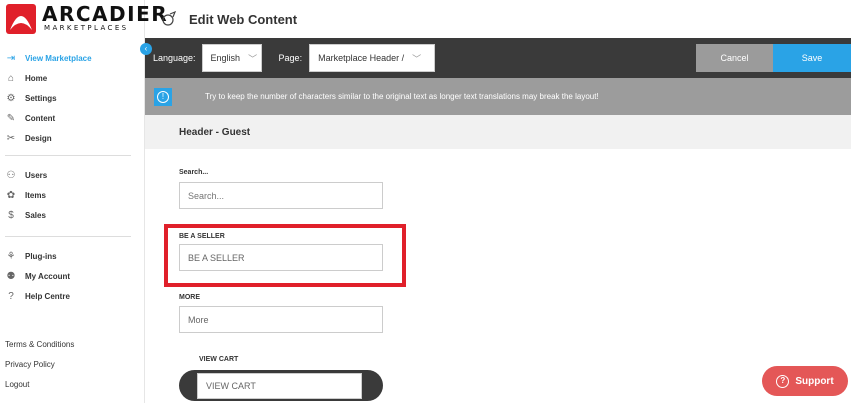 The height and width of the screenshot is (403, 851). What do you see at coordinates (812, 58) in the screenshot?
I see `save-button: Save` at bounding box center [812, 58].